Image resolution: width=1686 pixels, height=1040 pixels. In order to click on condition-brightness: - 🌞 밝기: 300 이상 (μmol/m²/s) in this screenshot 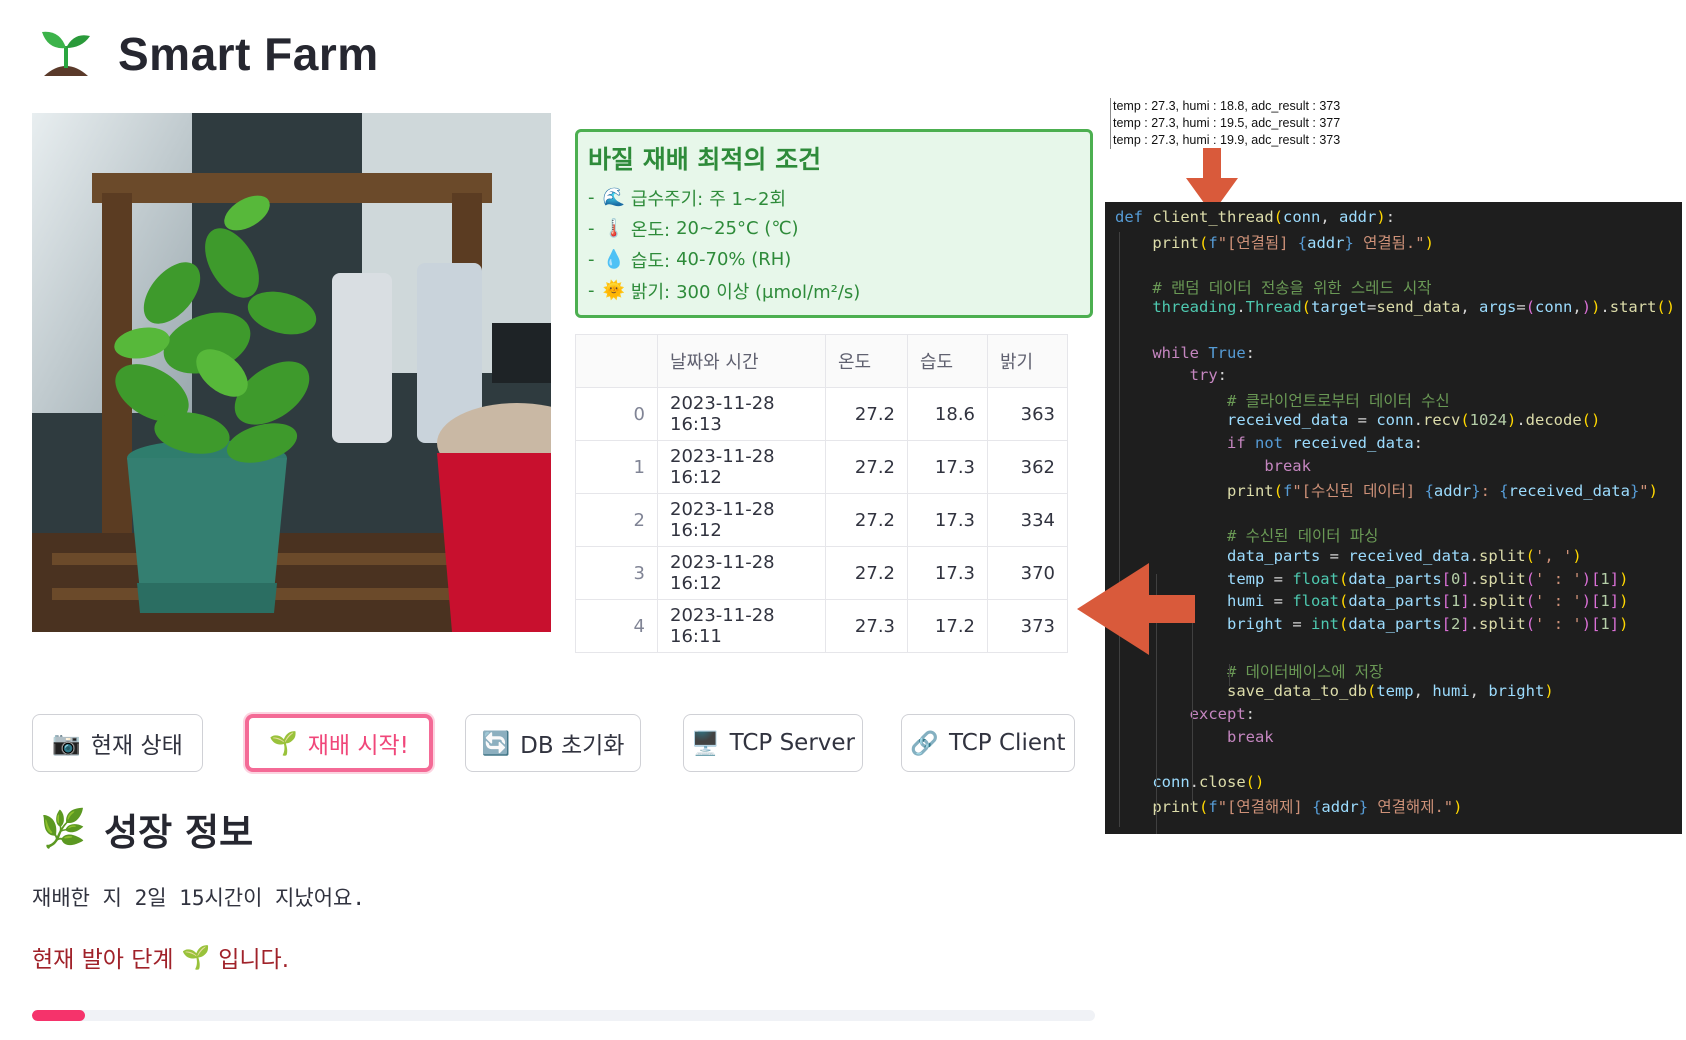, I will do `click(724, 291)`.